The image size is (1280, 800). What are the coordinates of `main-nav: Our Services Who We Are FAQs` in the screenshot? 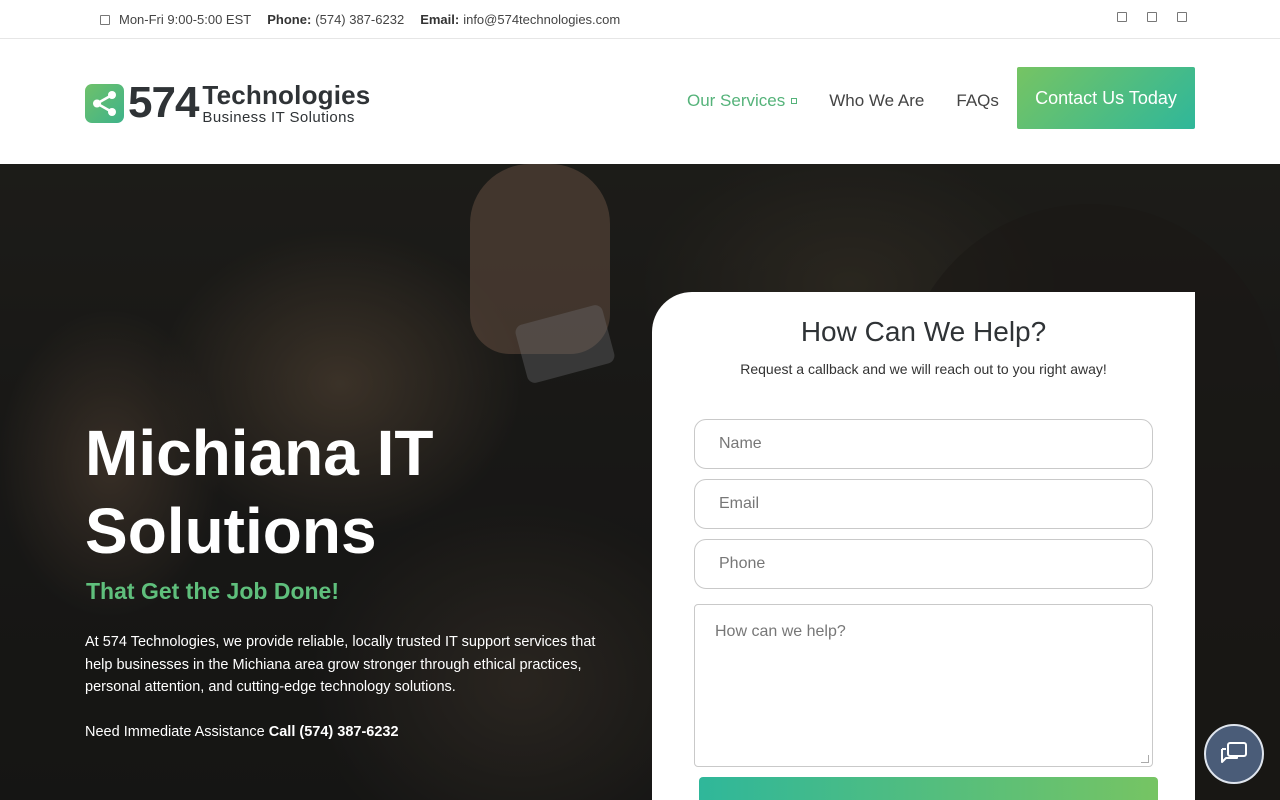 It's located at (843, 101).